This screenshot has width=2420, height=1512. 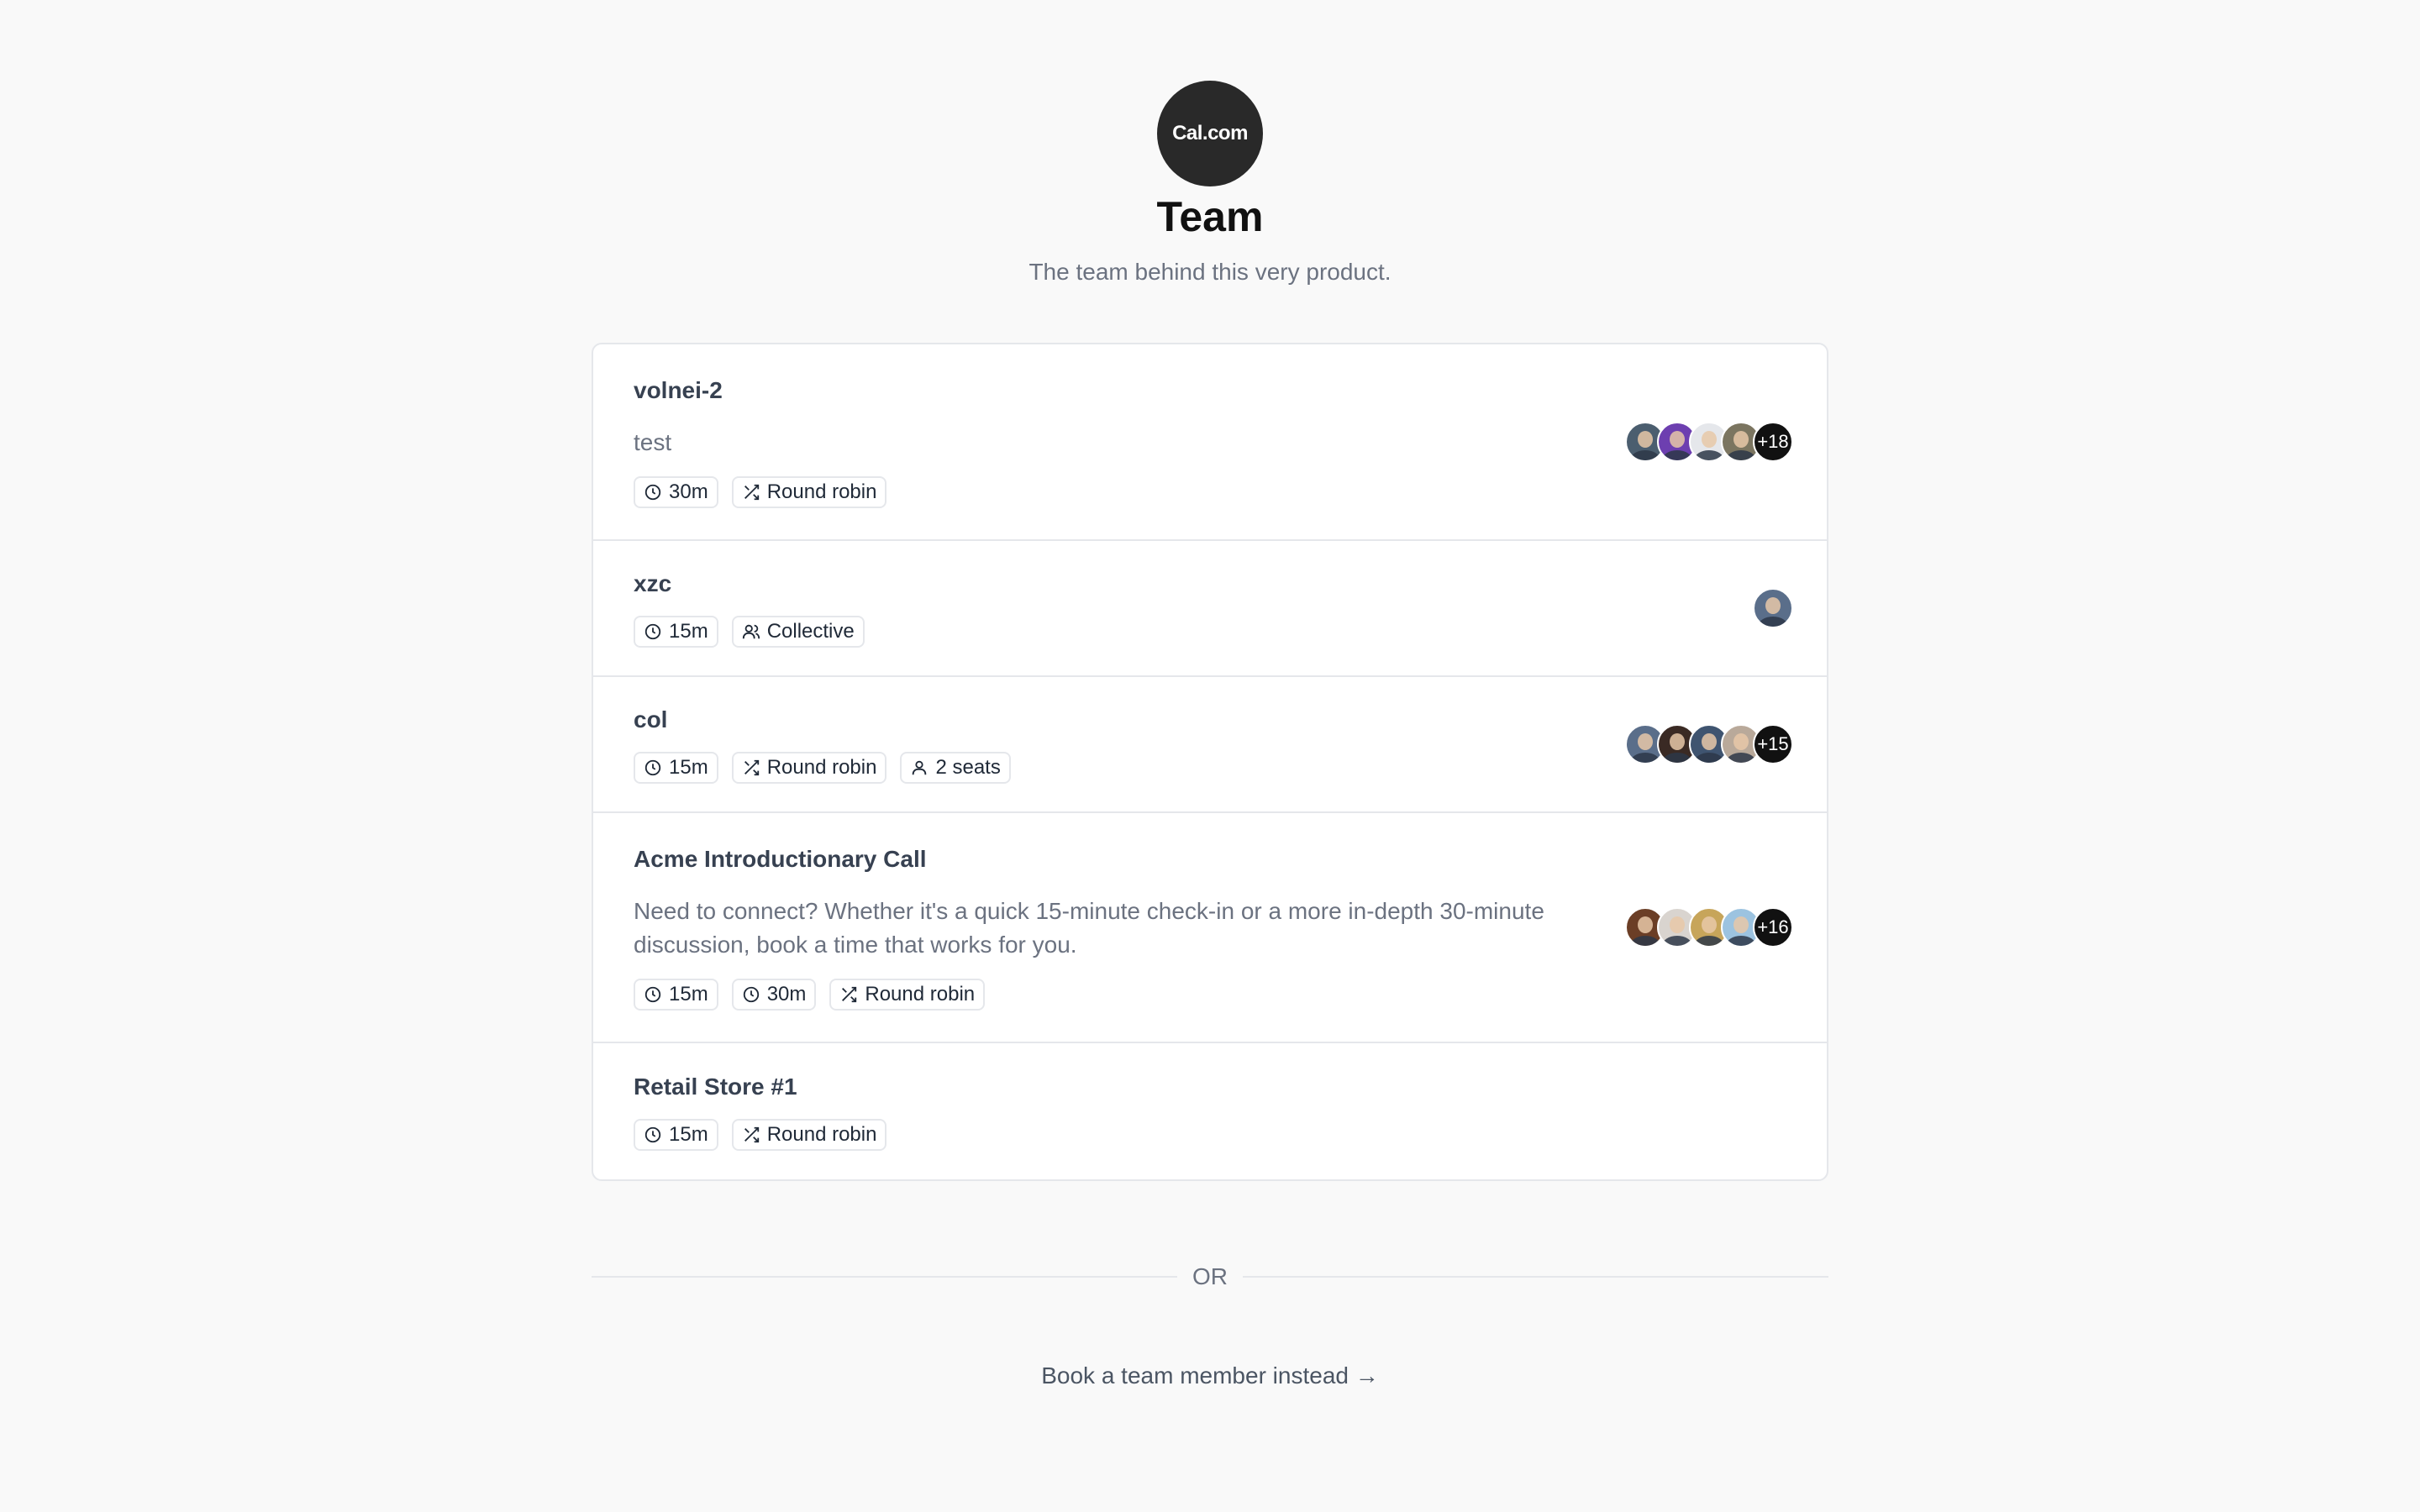 I want to click on or-divider: OR, so click(x=1210, y=1277).